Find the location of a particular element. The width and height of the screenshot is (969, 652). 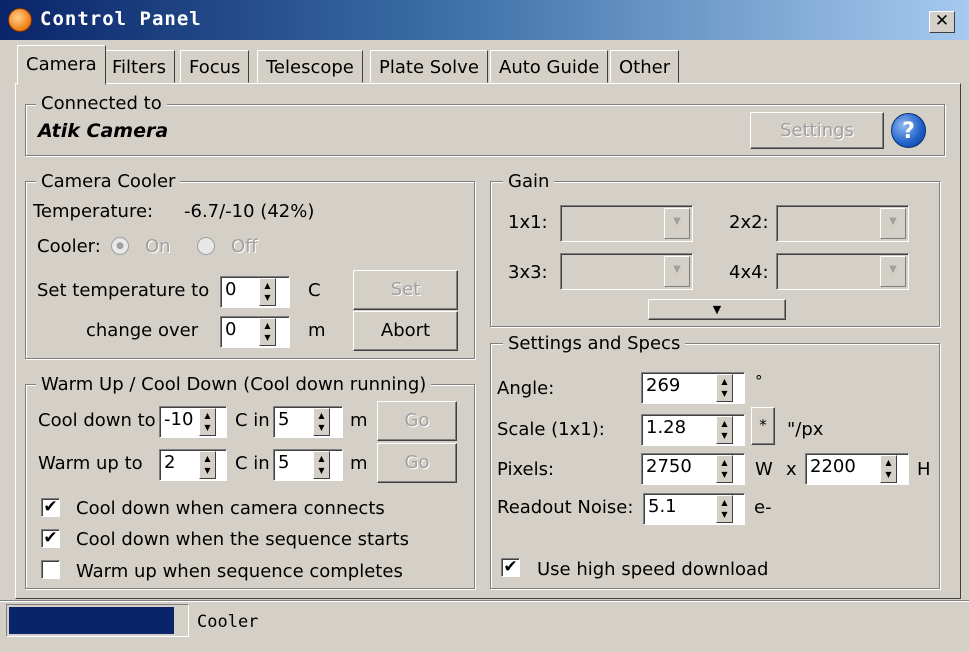

tab-auto-guide: Auto Guide is located at coordinates (549, 66).